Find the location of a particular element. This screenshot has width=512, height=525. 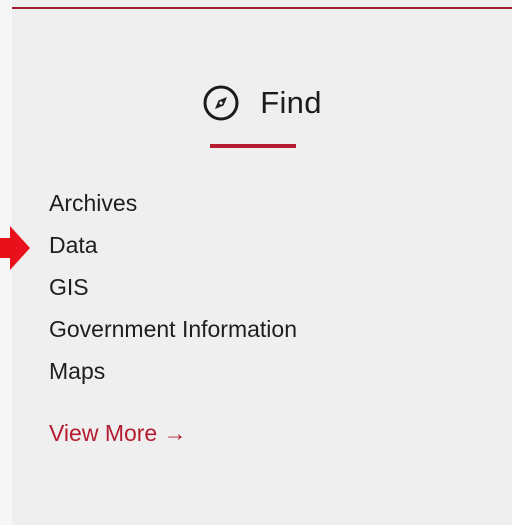

link-maps: Maps is located at coordinates (173, 375).